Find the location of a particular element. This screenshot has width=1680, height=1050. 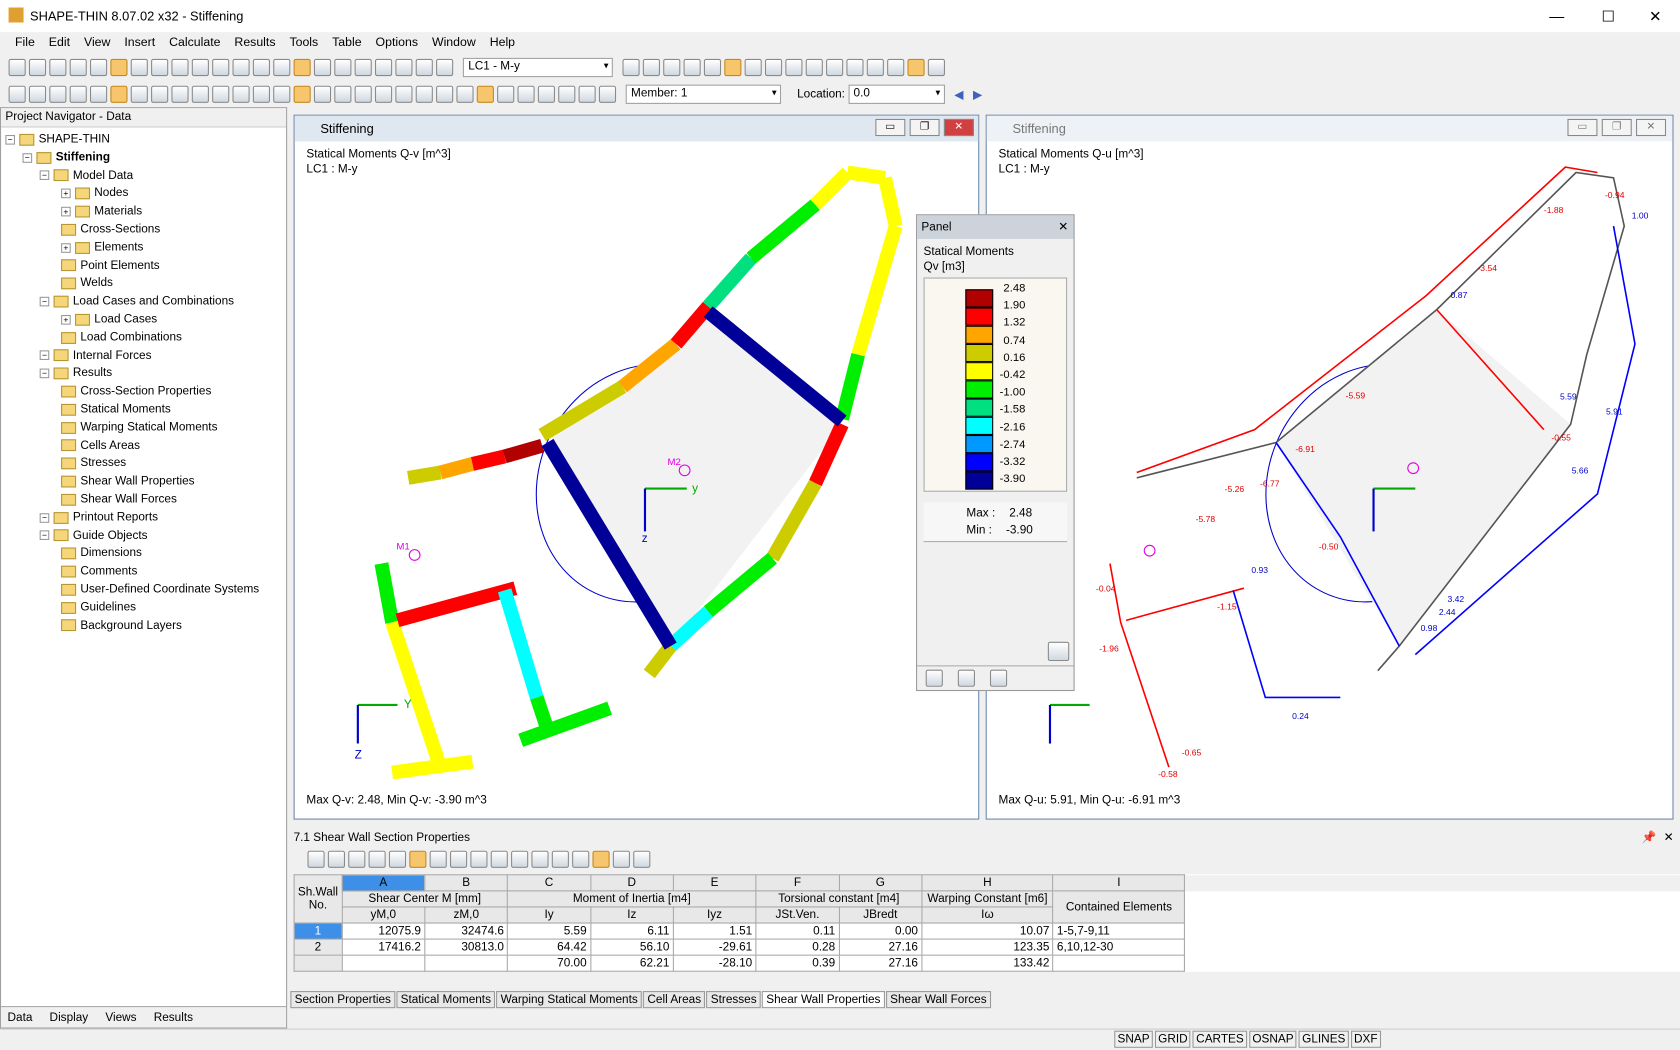

column-letter: C is located at coordinates (549, 883).